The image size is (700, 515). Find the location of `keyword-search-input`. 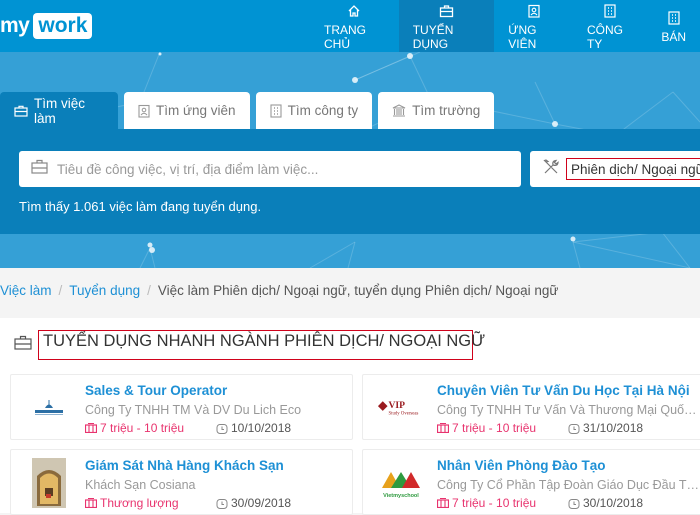

keyword-search-input is located at coordinates (277, 169).